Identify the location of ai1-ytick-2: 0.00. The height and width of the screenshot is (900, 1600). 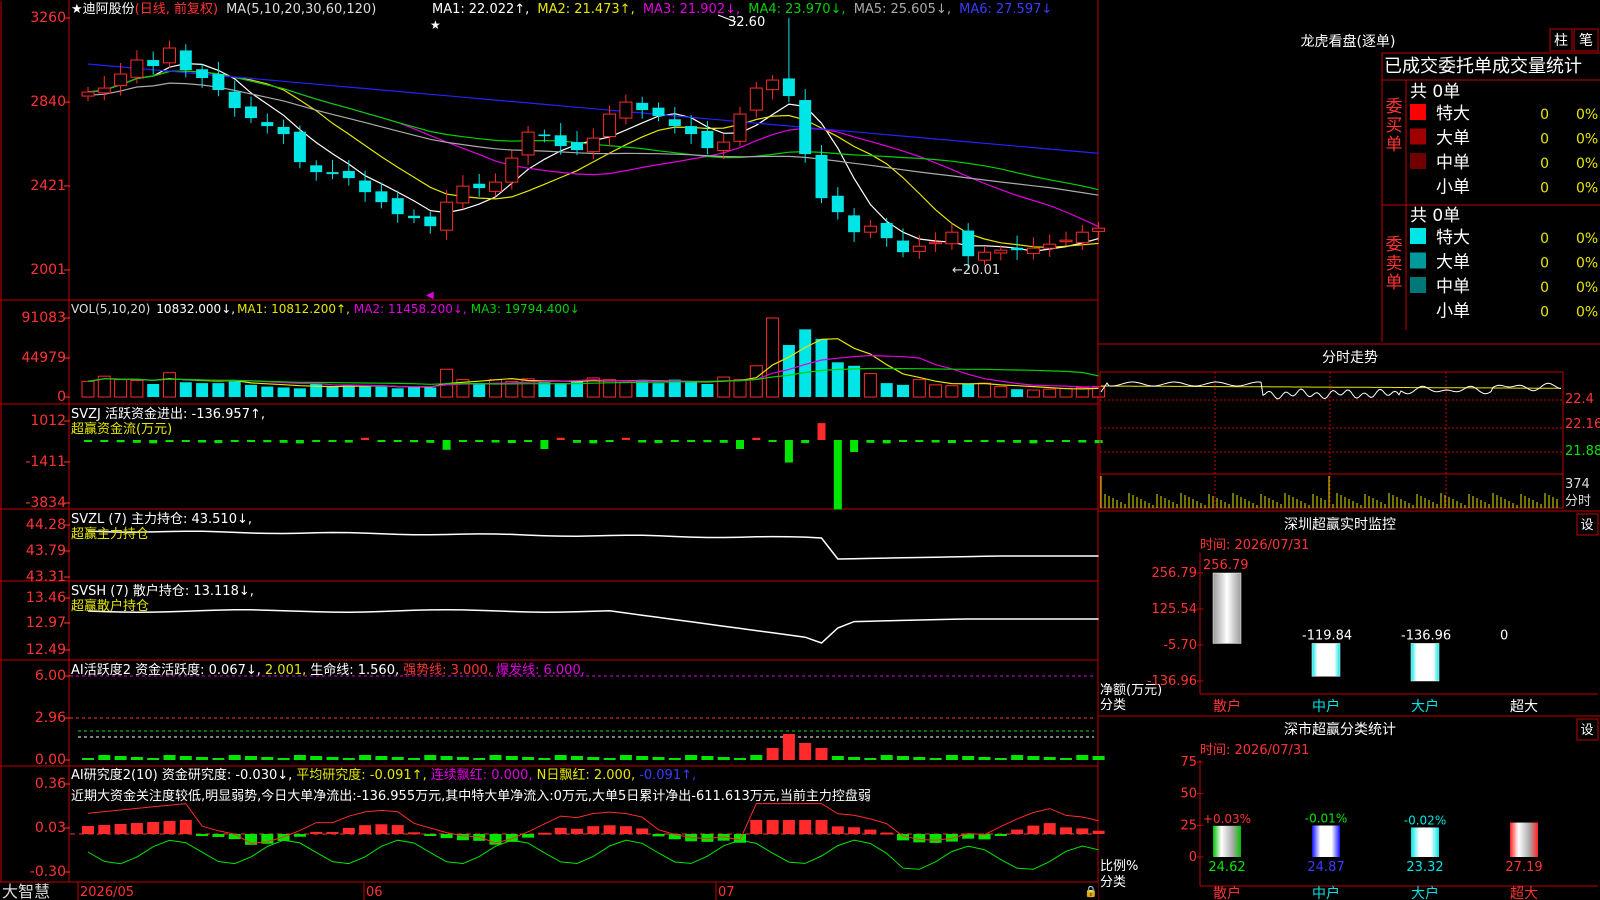
(50, 760).